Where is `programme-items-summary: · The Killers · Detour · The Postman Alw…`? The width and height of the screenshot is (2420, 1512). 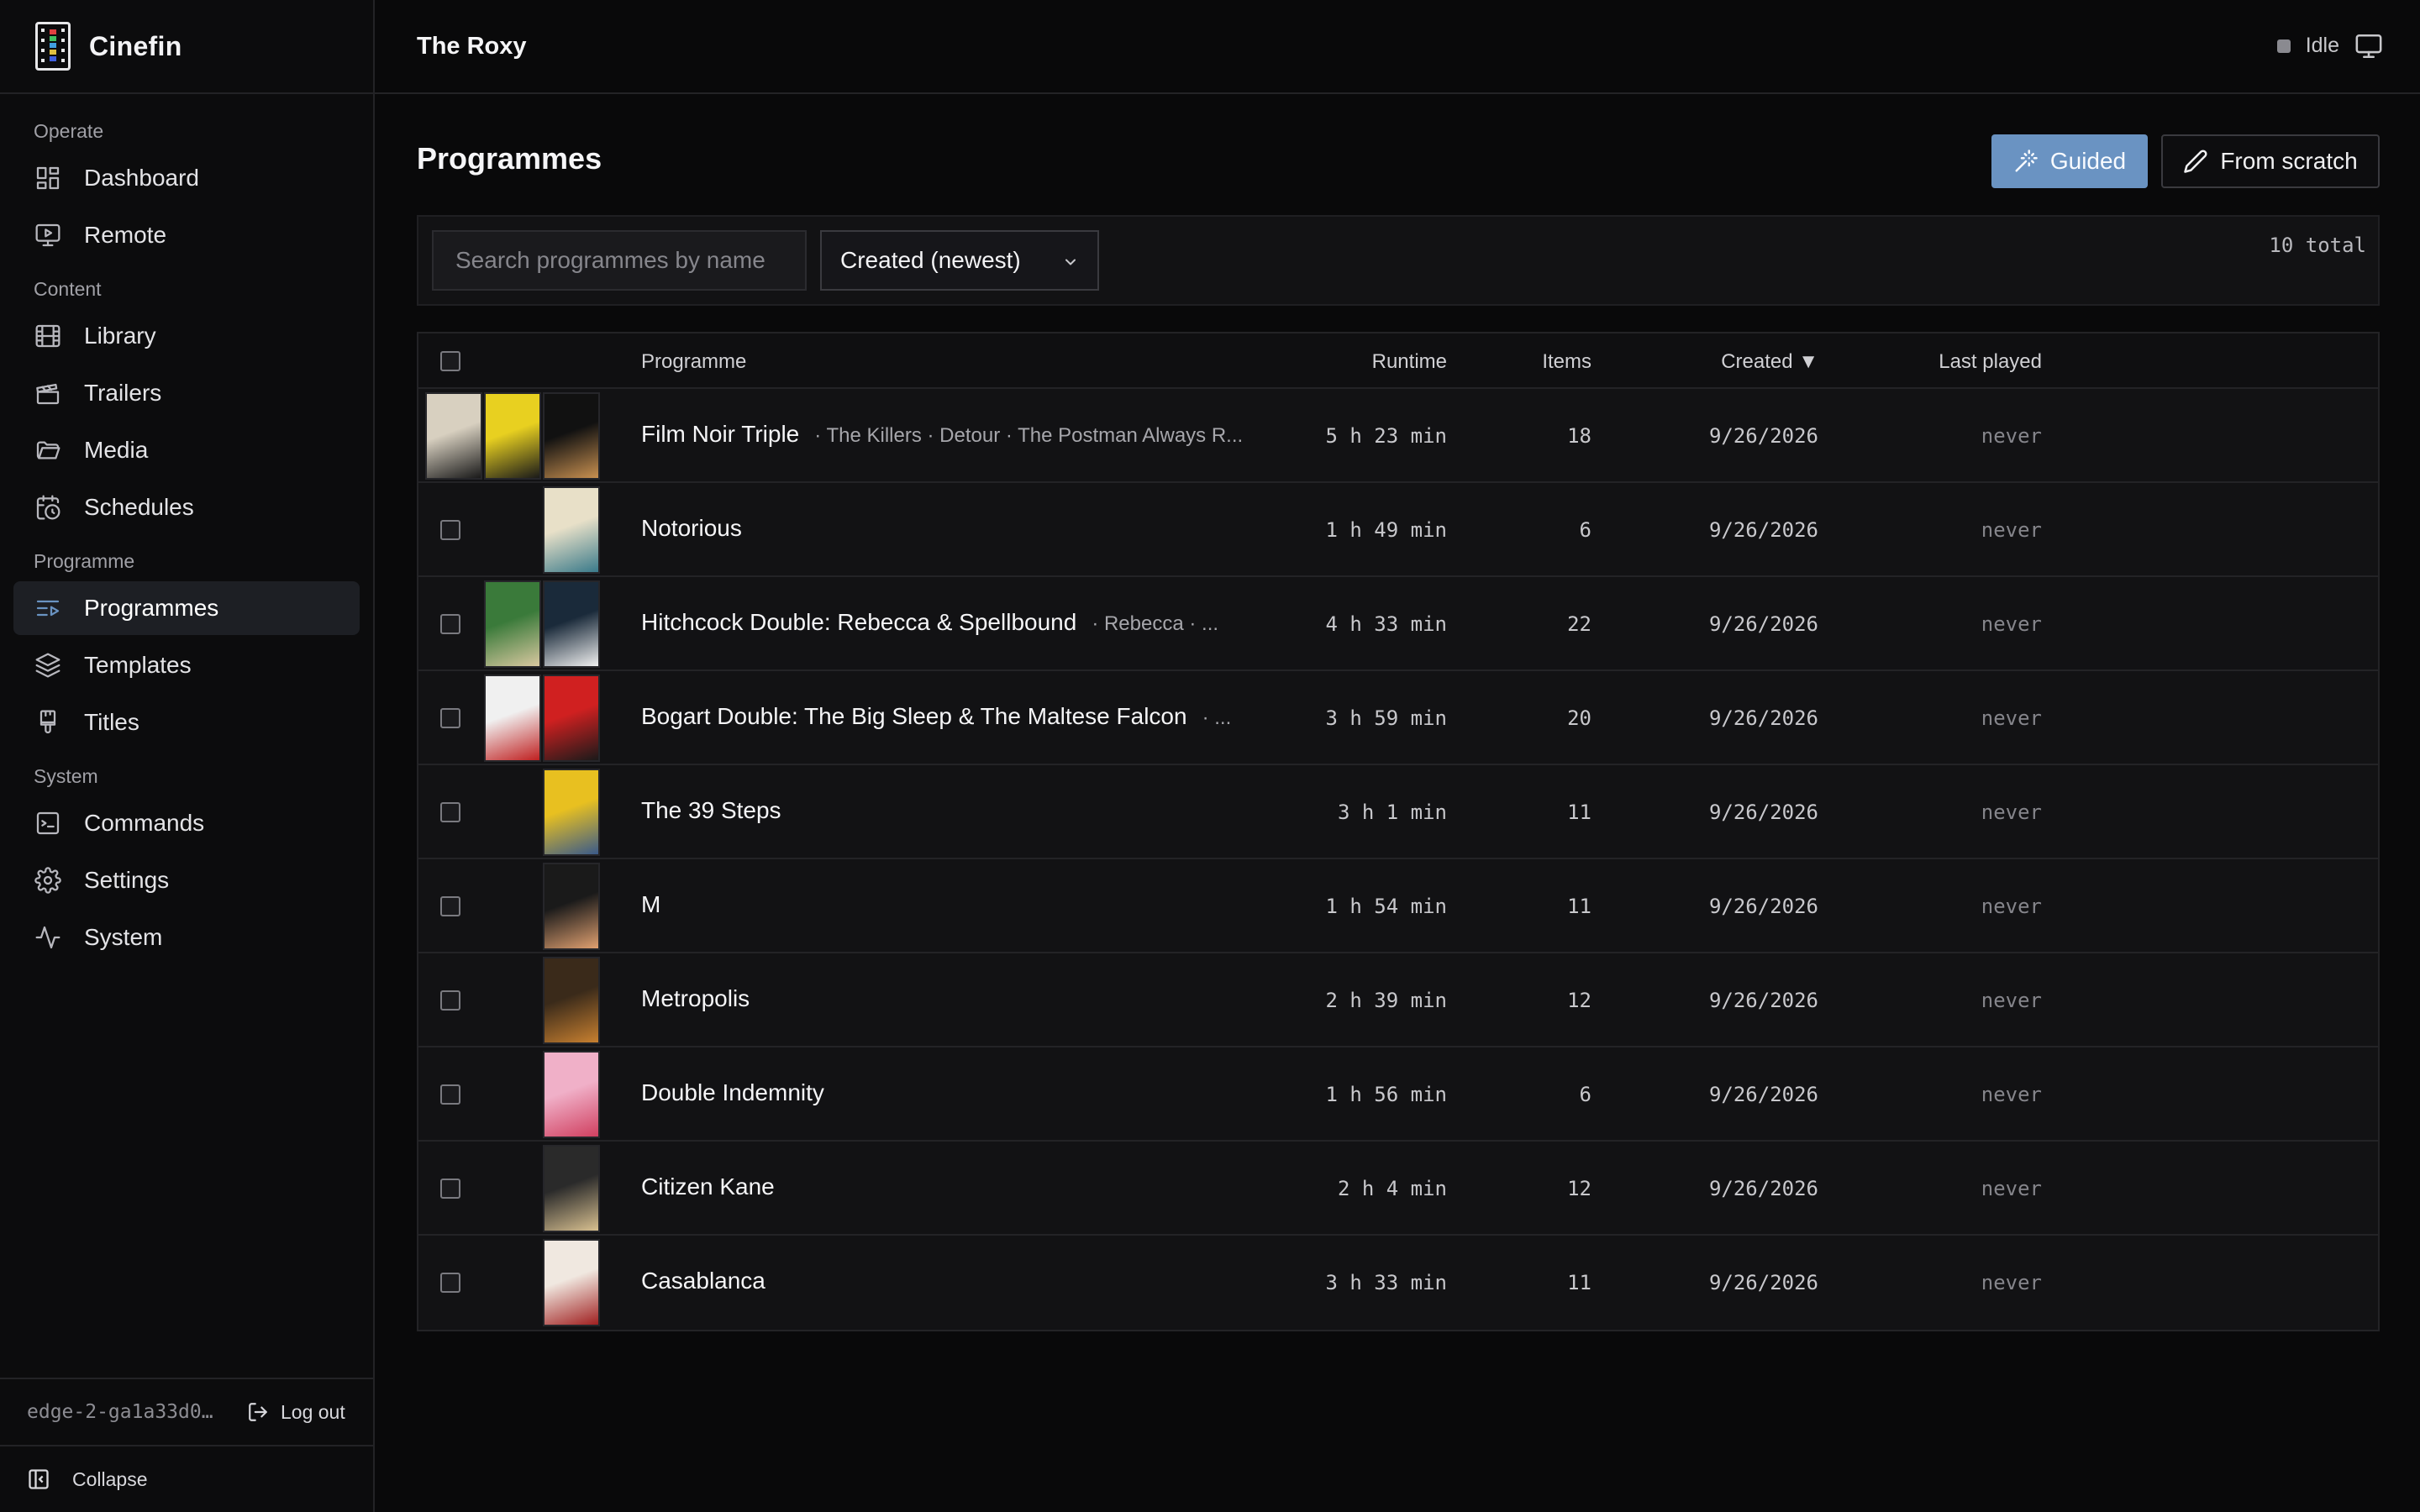
programme-items-summary: · The Killers · Detour · The Postman Alw… is located at coordinates (1029, 435).